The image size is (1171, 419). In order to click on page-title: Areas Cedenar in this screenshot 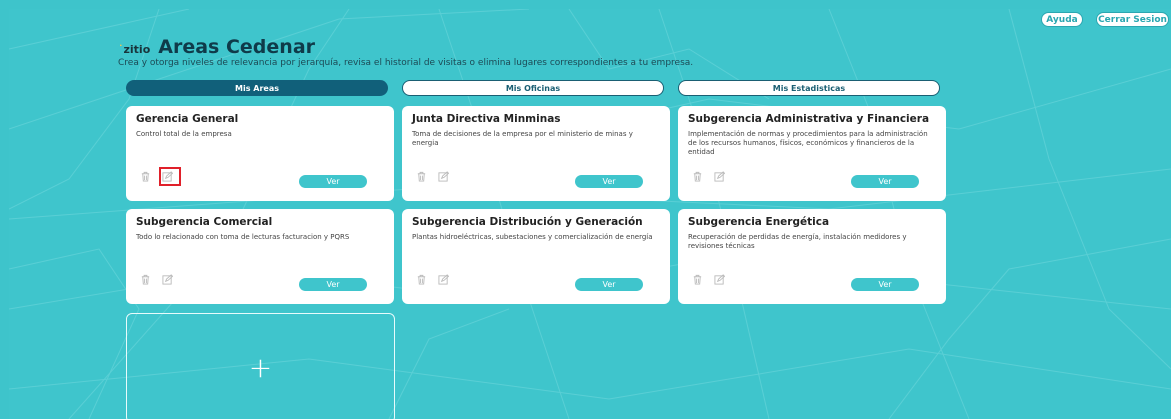, I will do `click(237, 47)`.